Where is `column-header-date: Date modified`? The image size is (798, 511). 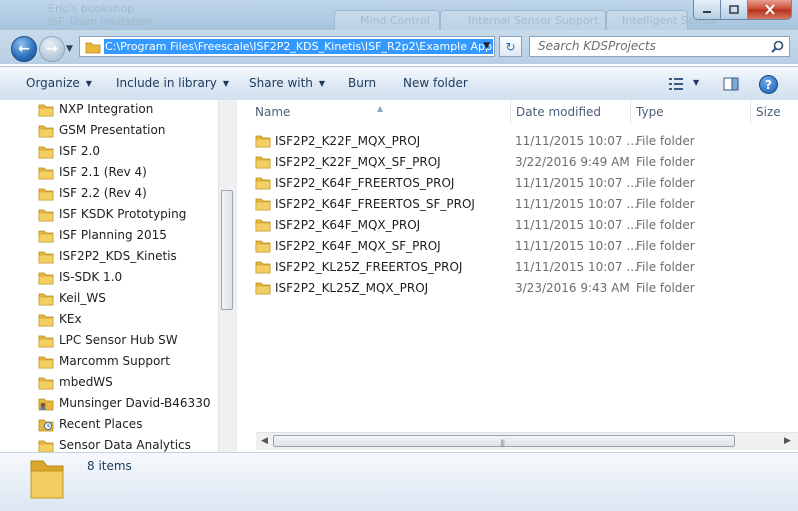
column-header-date: Date modified is located at coordinates (571, 112).